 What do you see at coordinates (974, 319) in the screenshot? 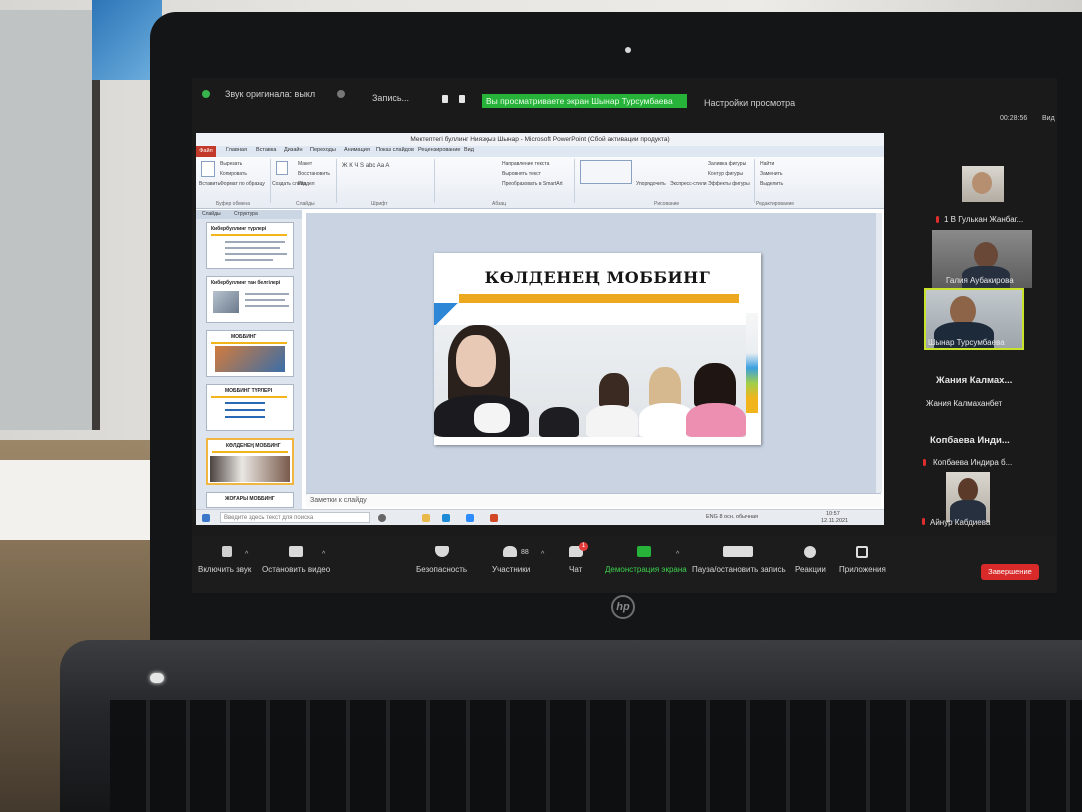
I see `participant-tile-speaking: Шынар Турсумбаева` at bounding box center [974, 319].